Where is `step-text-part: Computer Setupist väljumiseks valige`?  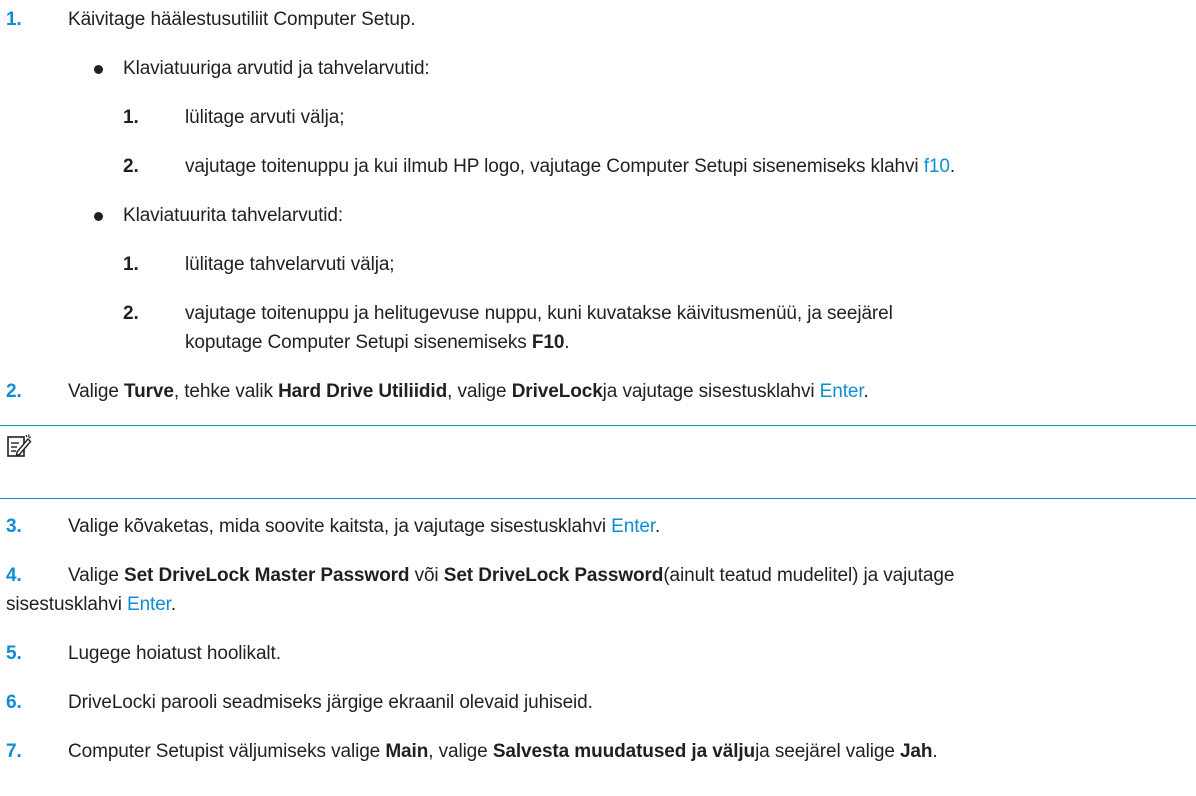
step-text-part: Computer Setupist väljumiseks valige is located at coordinates (227, 751).